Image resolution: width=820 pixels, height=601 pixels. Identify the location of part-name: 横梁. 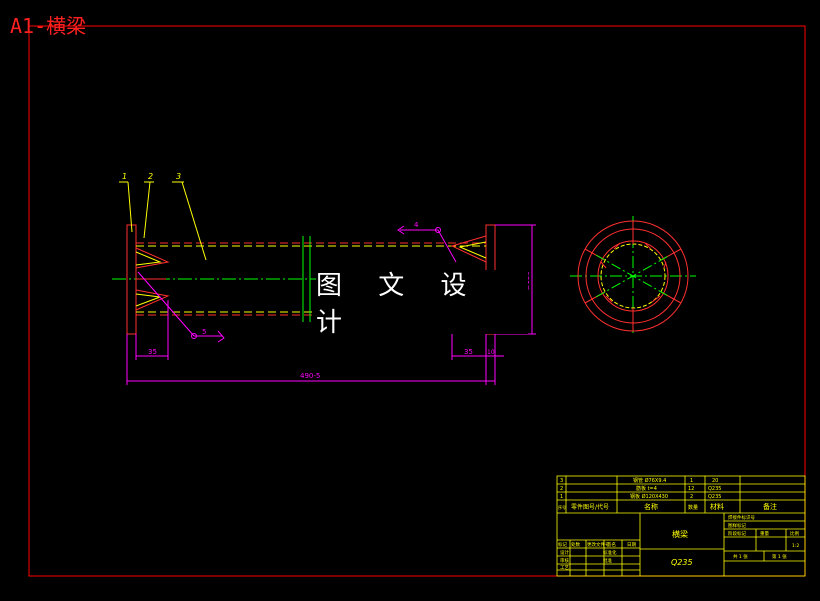
(680, 534).